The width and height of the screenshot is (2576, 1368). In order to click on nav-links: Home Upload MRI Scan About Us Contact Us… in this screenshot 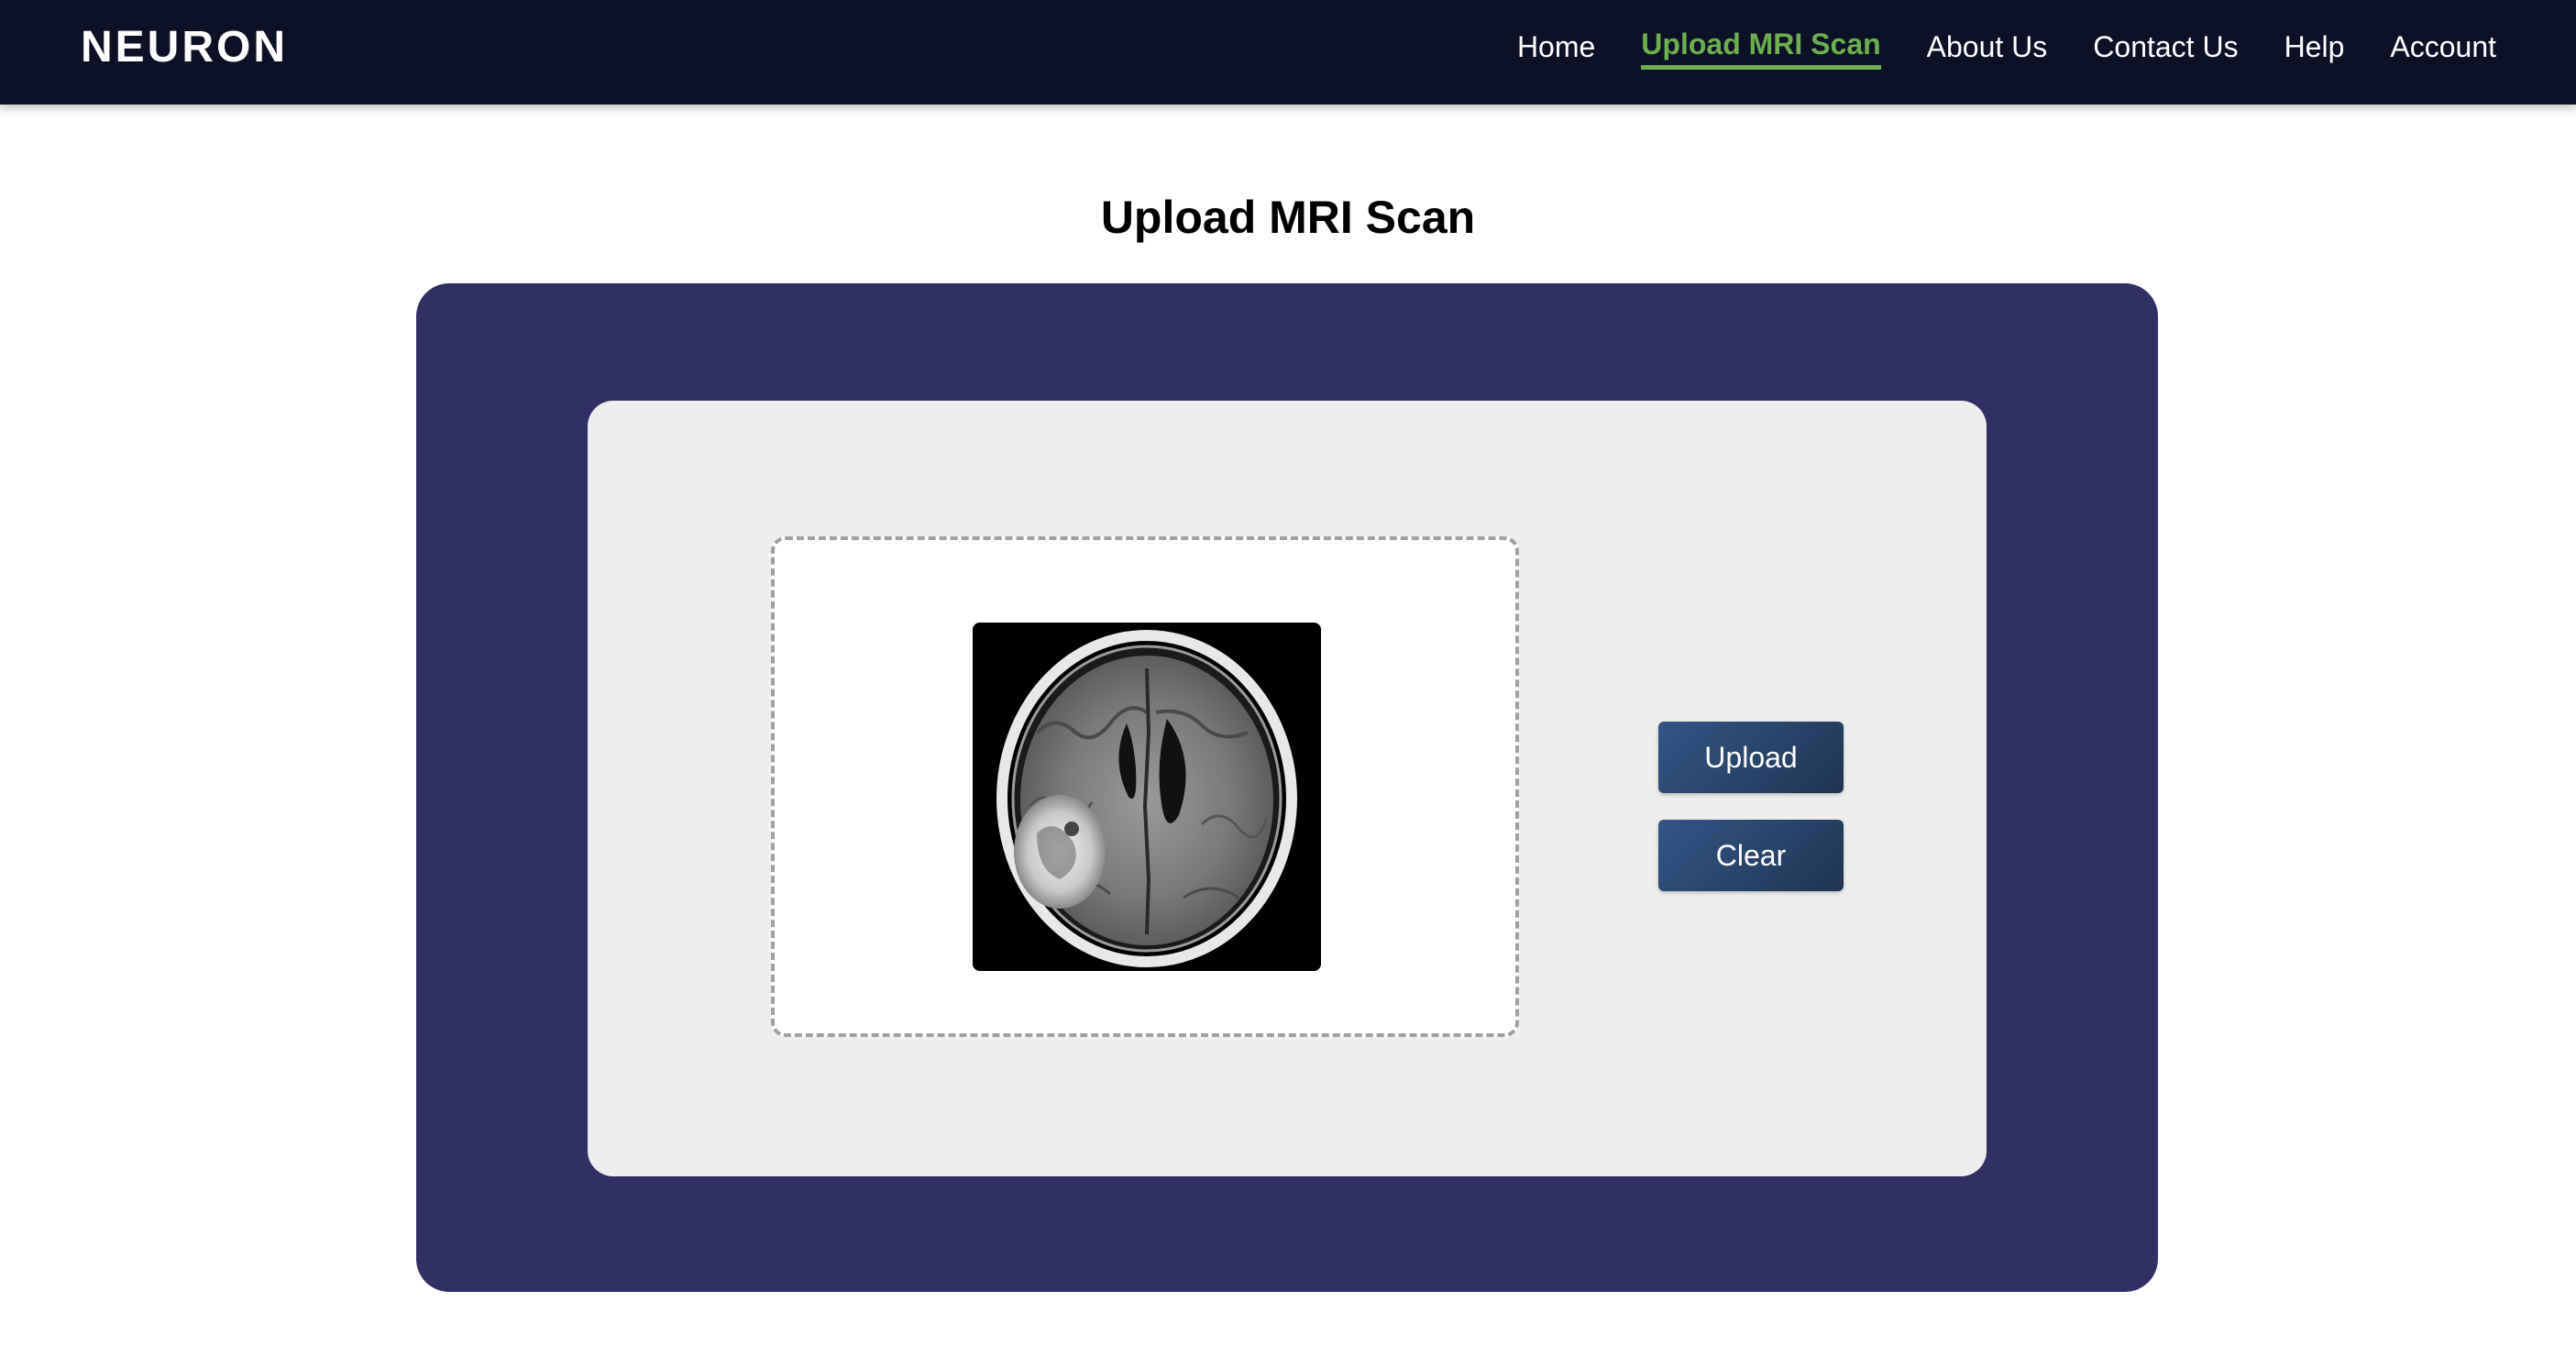, I will do `click(2007, 49)`.